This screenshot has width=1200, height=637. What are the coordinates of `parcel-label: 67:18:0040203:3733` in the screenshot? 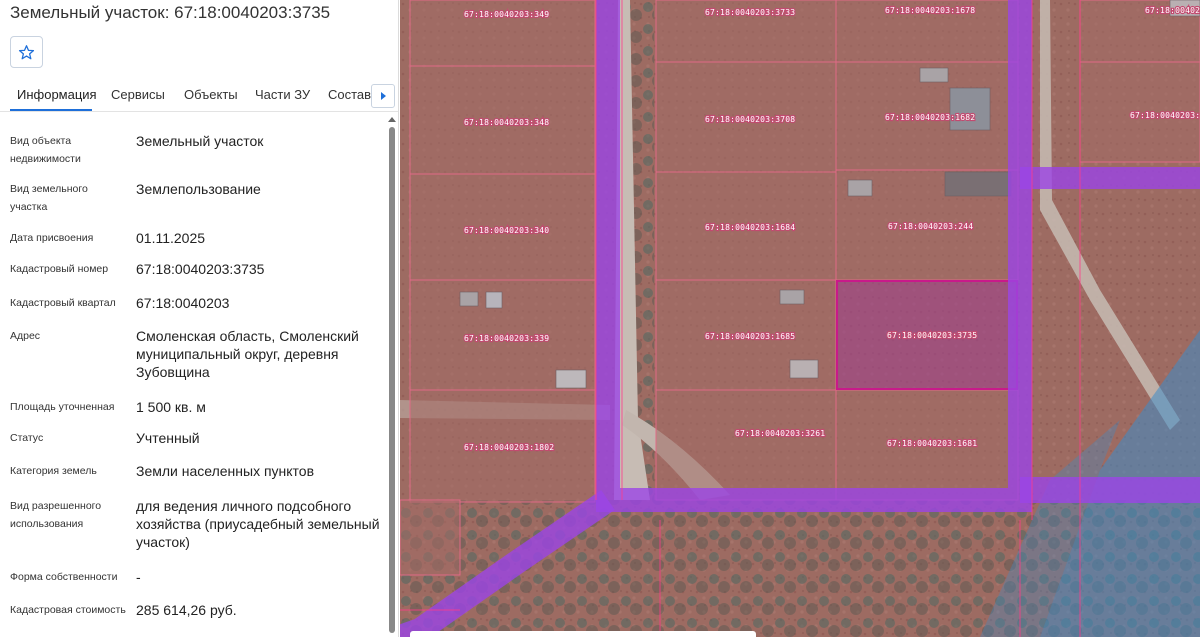 It's located at (750, 12).